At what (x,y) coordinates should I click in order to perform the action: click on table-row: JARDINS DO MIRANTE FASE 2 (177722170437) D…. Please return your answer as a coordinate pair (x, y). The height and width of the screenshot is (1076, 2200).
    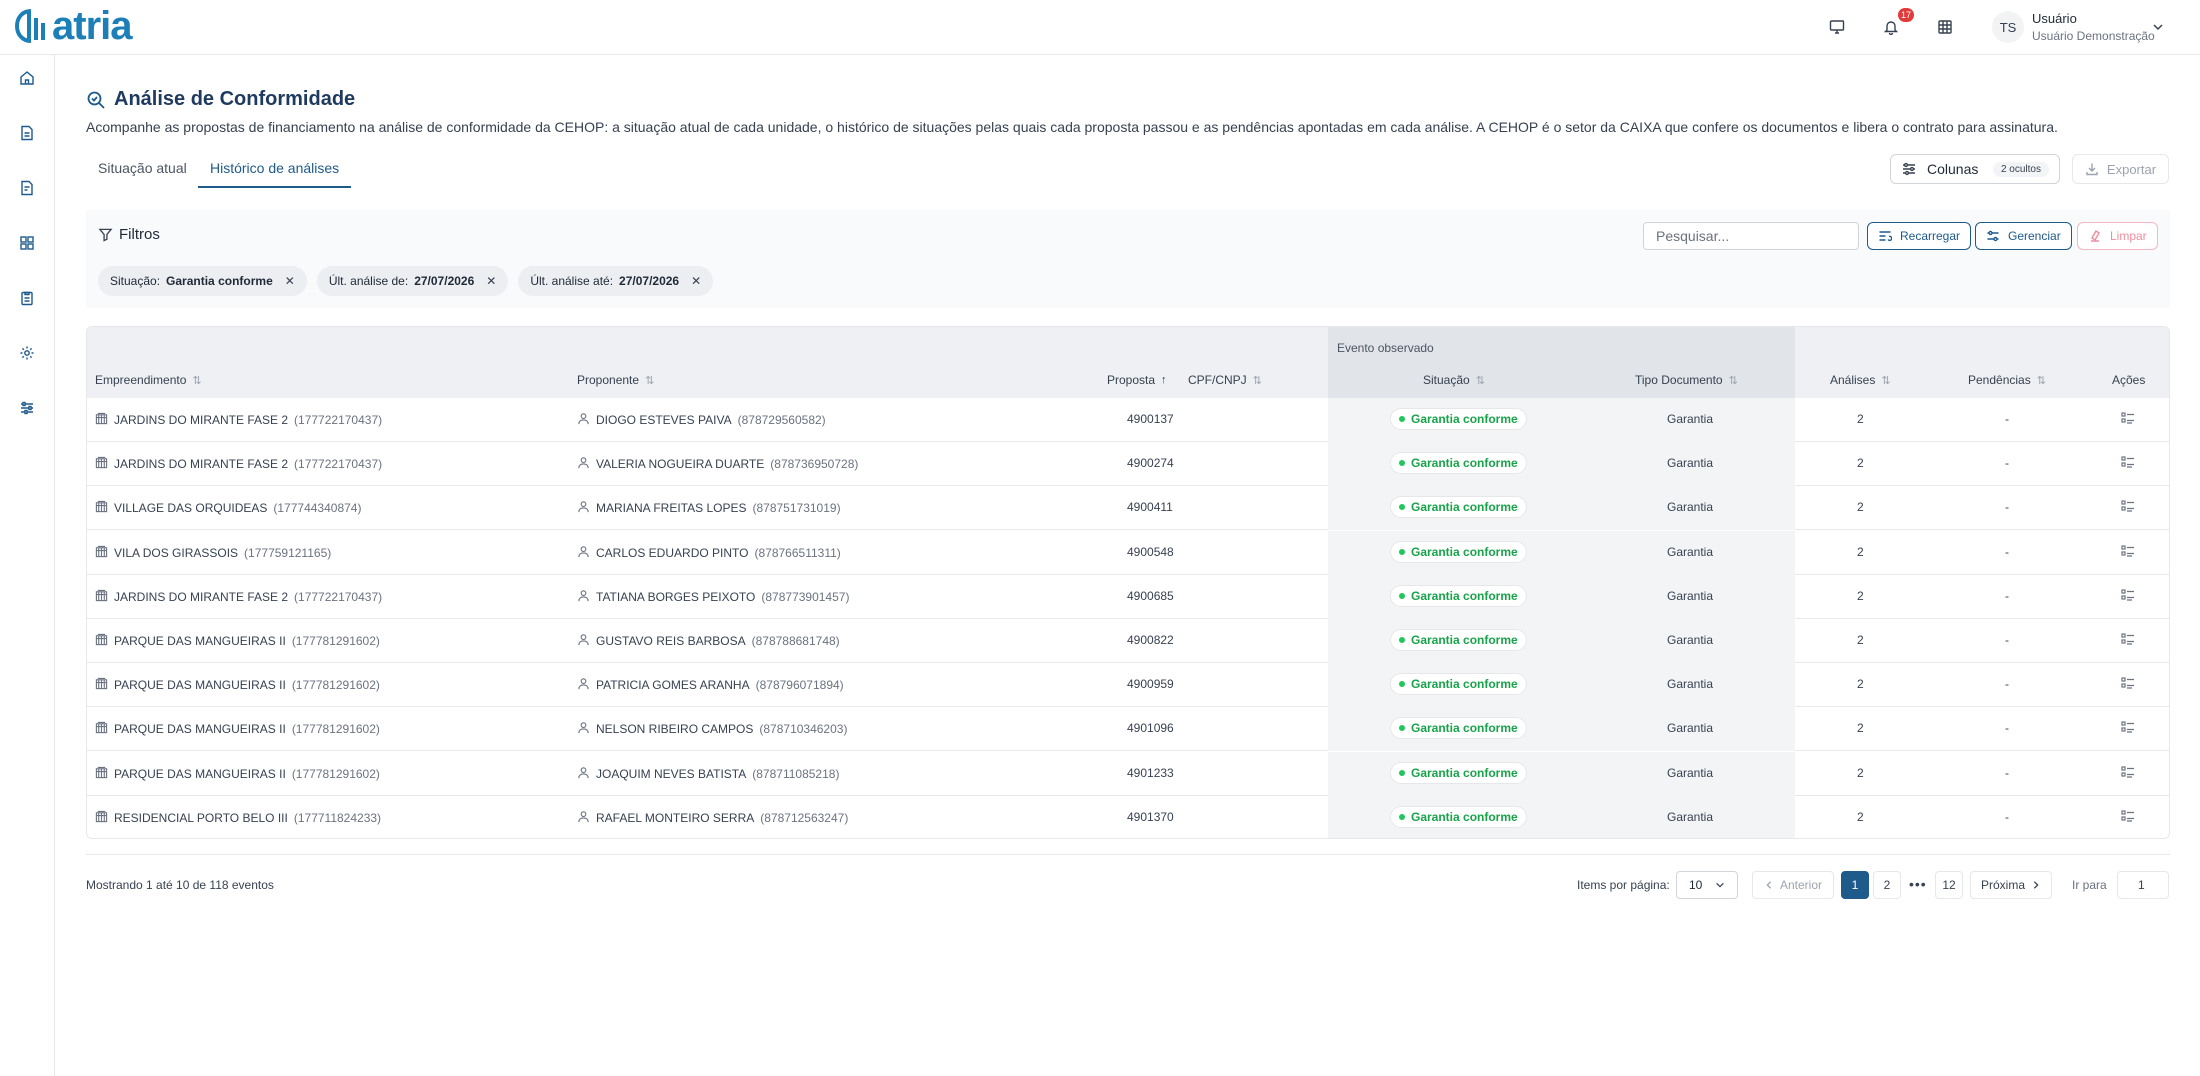
    Looking at the image, I should click on (1128, 420).